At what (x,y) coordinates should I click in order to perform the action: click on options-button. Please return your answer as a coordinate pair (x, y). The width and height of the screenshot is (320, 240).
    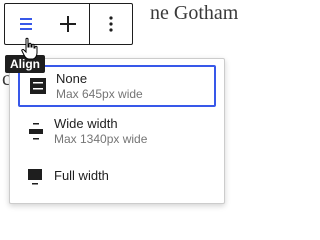
    Looking at the image, I should click on (111, 24).